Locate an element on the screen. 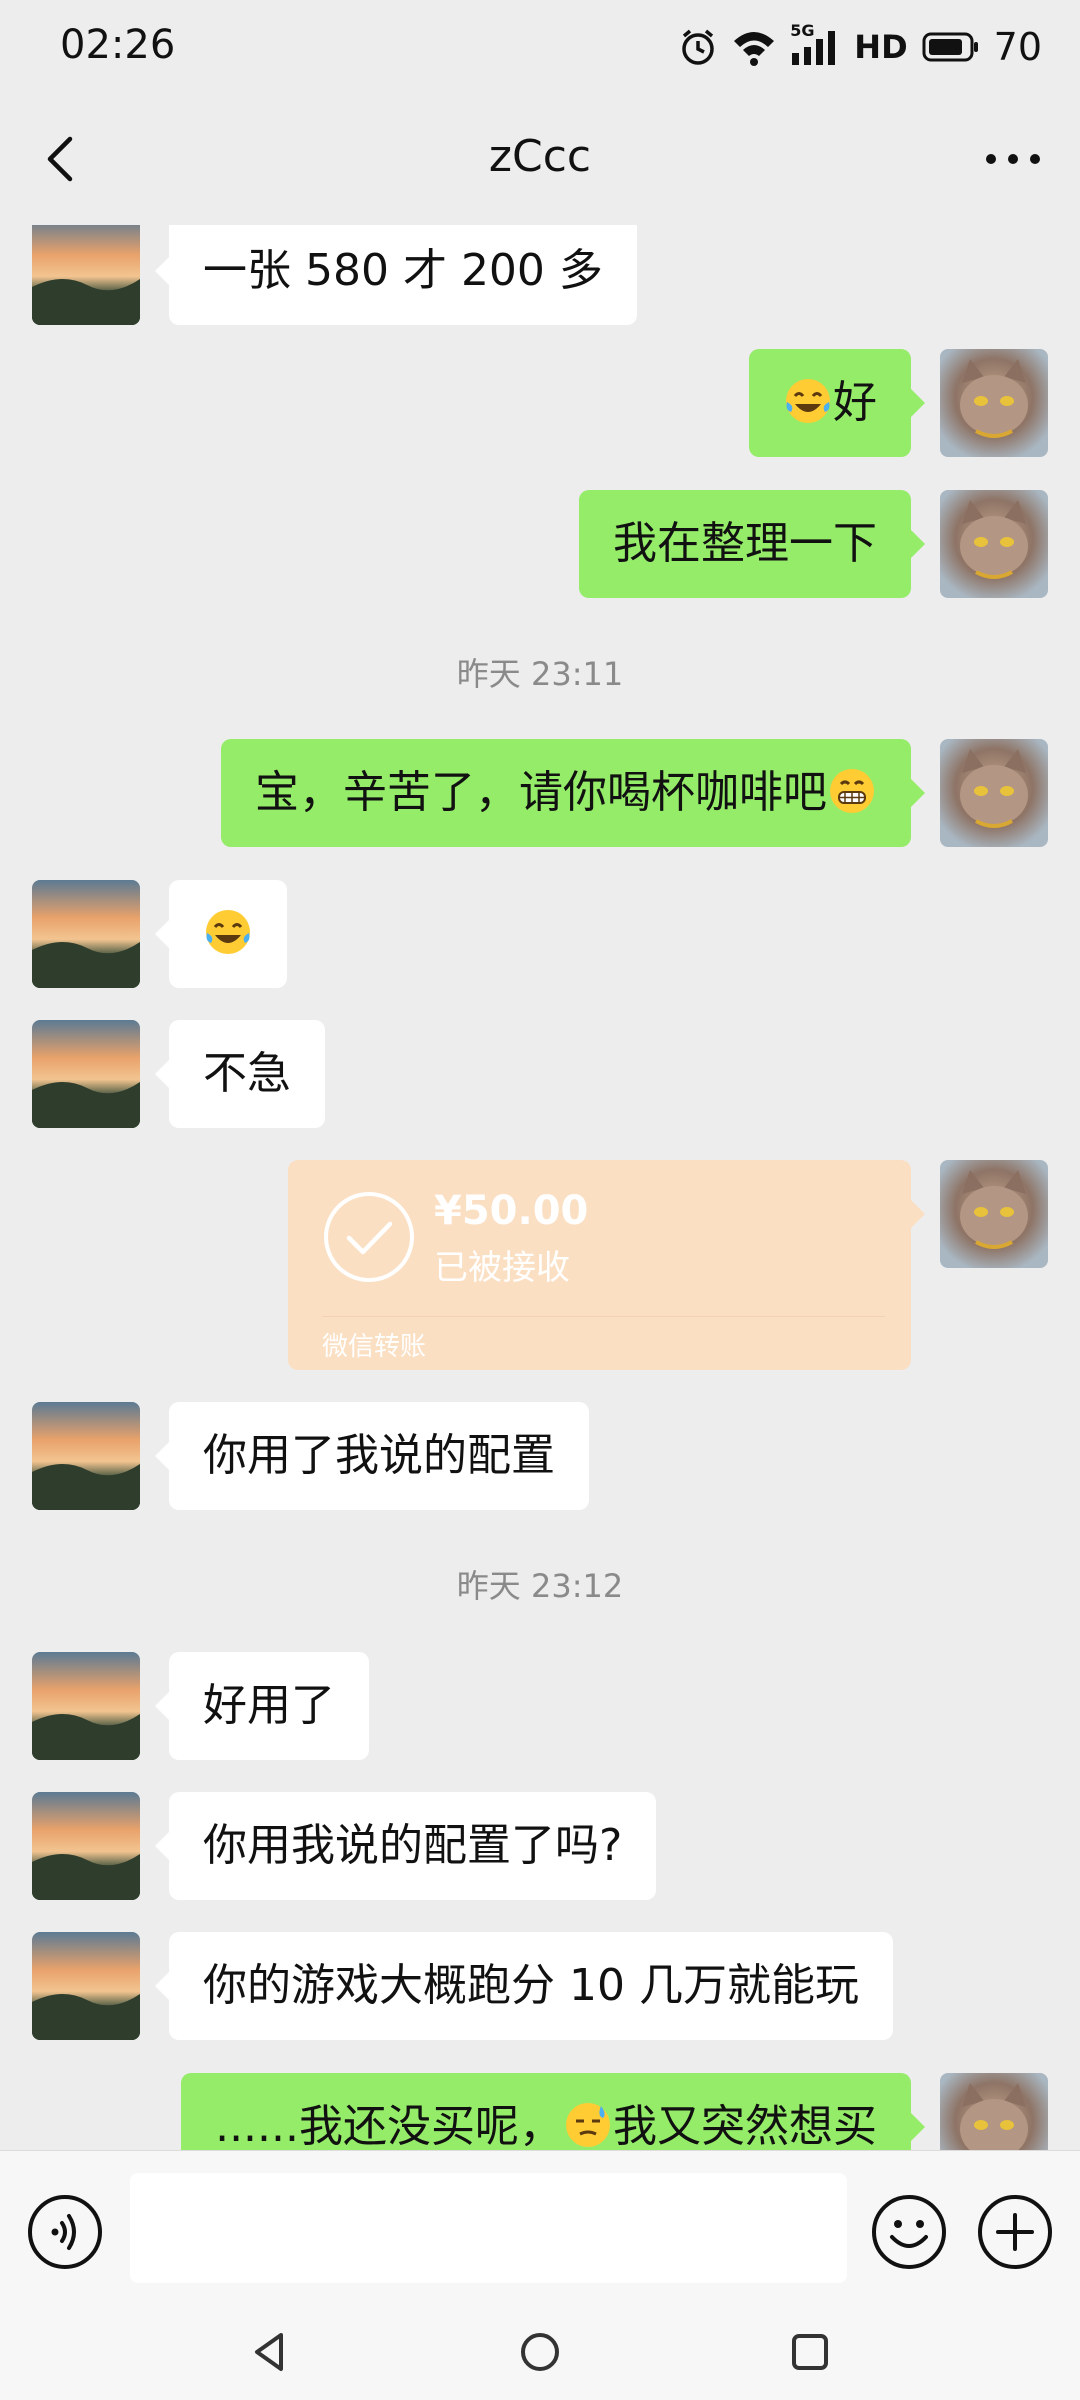 Image resolution: width=1080 pixels, height=2400 pixels. message-row: 宝，辛苦了，请你喝杯咖啡吧 is located at coordinates (540, 793).